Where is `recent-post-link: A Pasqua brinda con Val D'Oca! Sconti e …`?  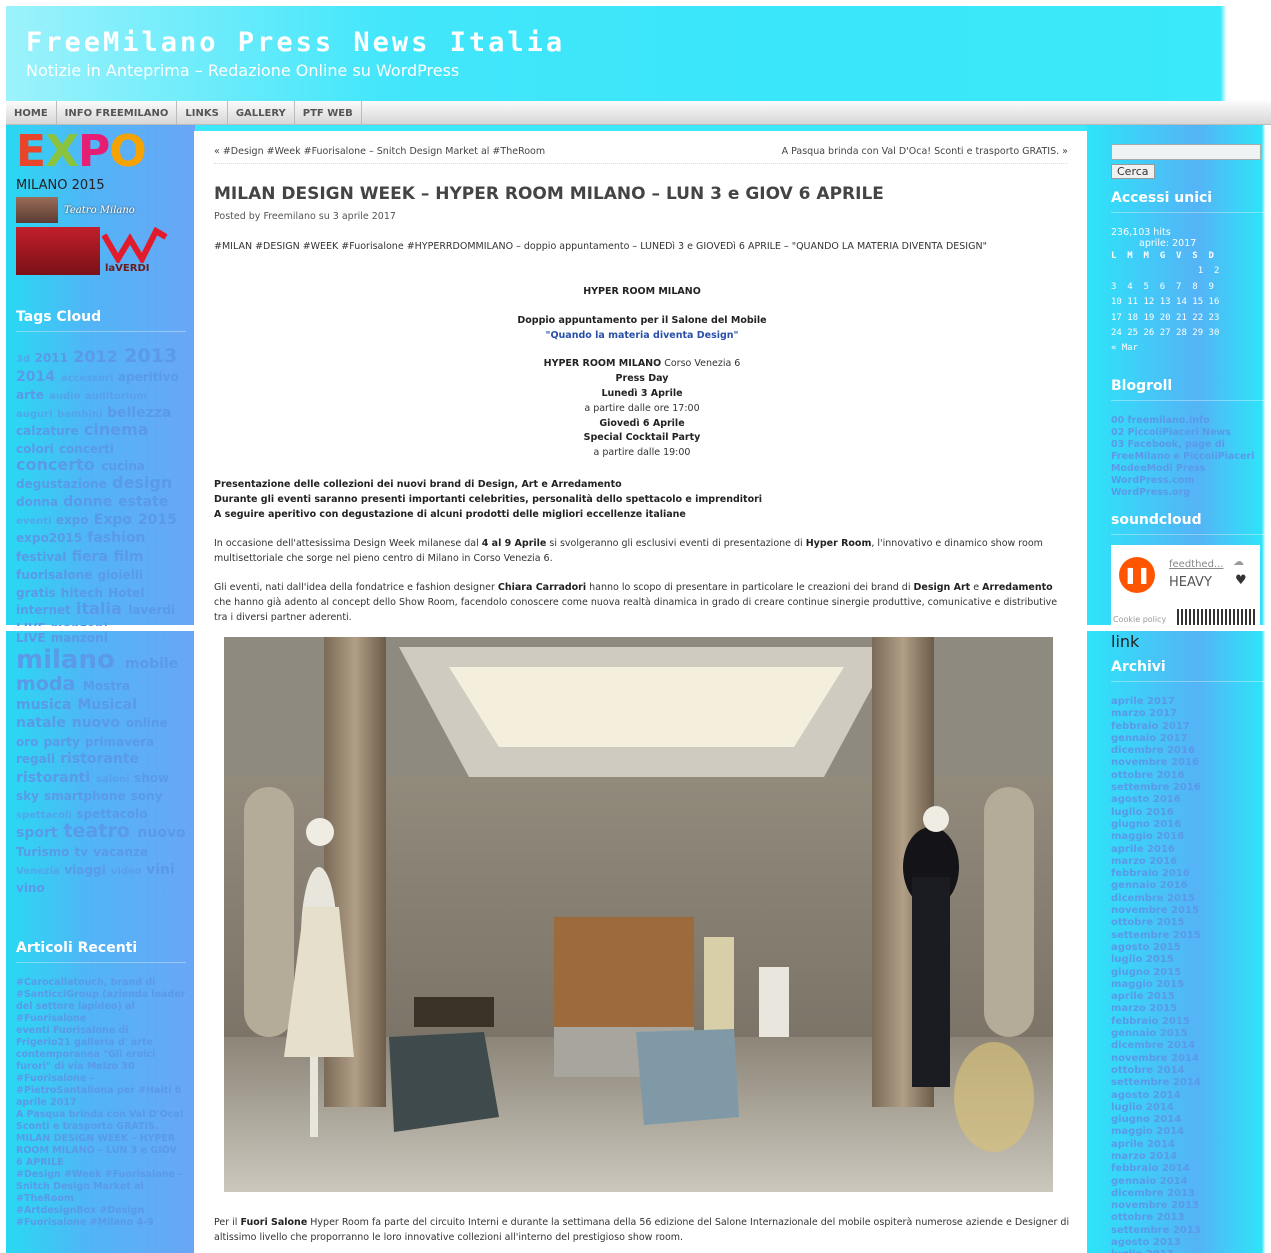
recent-post-link: A Pasqua brinda con Val D'Oca! Sconti e … is located at coordinates (101, 1121).